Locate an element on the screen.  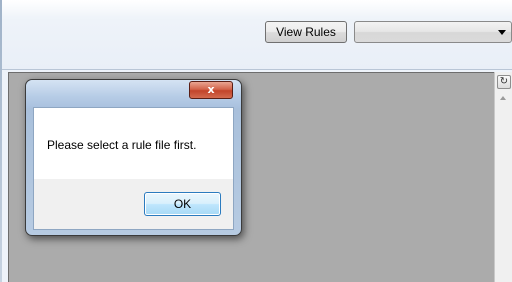
chevron-down-icon is located at coordinates (502, 32).